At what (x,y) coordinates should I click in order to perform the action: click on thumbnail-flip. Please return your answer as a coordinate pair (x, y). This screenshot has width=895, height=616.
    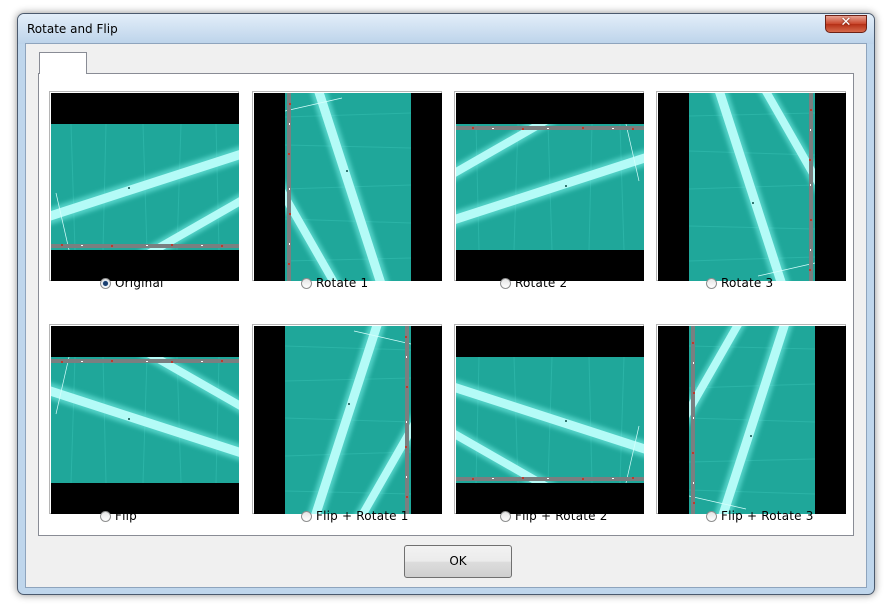
    Looking at the image, I should click on (144, 419).